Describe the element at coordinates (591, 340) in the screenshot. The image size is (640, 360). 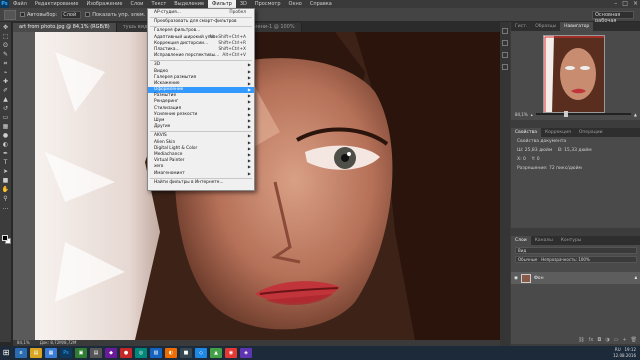
I see `layer-style-icon: fx` at that location.